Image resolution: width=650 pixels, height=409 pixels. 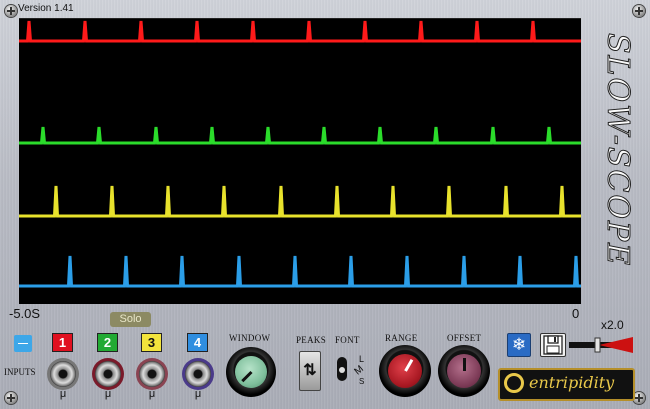 I want to click on logo-text: entripidity, so click(x=572, y=382).